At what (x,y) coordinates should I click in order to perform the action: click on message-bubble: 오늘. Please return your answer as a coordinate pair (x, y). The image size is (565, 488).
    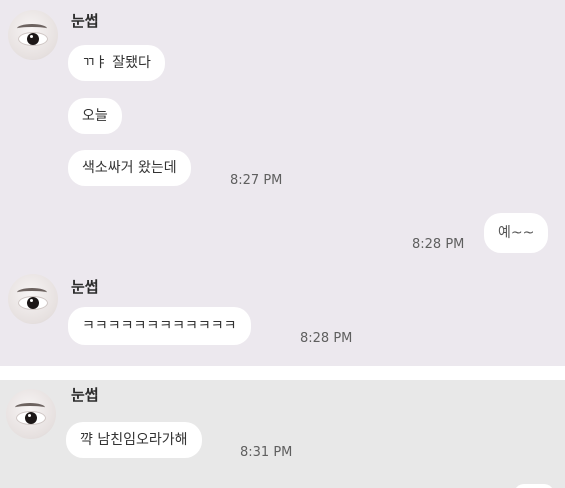
    Looking at the image, I should click on (95, 116).